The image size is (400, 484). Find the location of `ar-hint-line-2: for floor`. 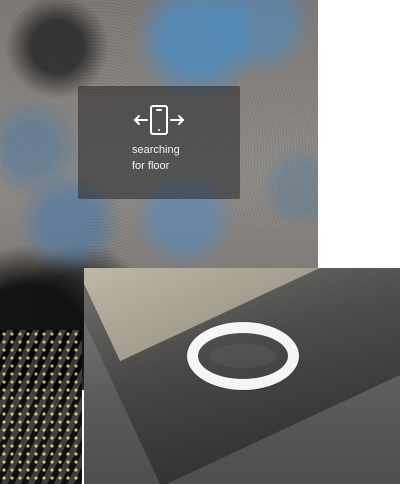

ar-hint-line-2: for floor is located at coordinates (151, 166).